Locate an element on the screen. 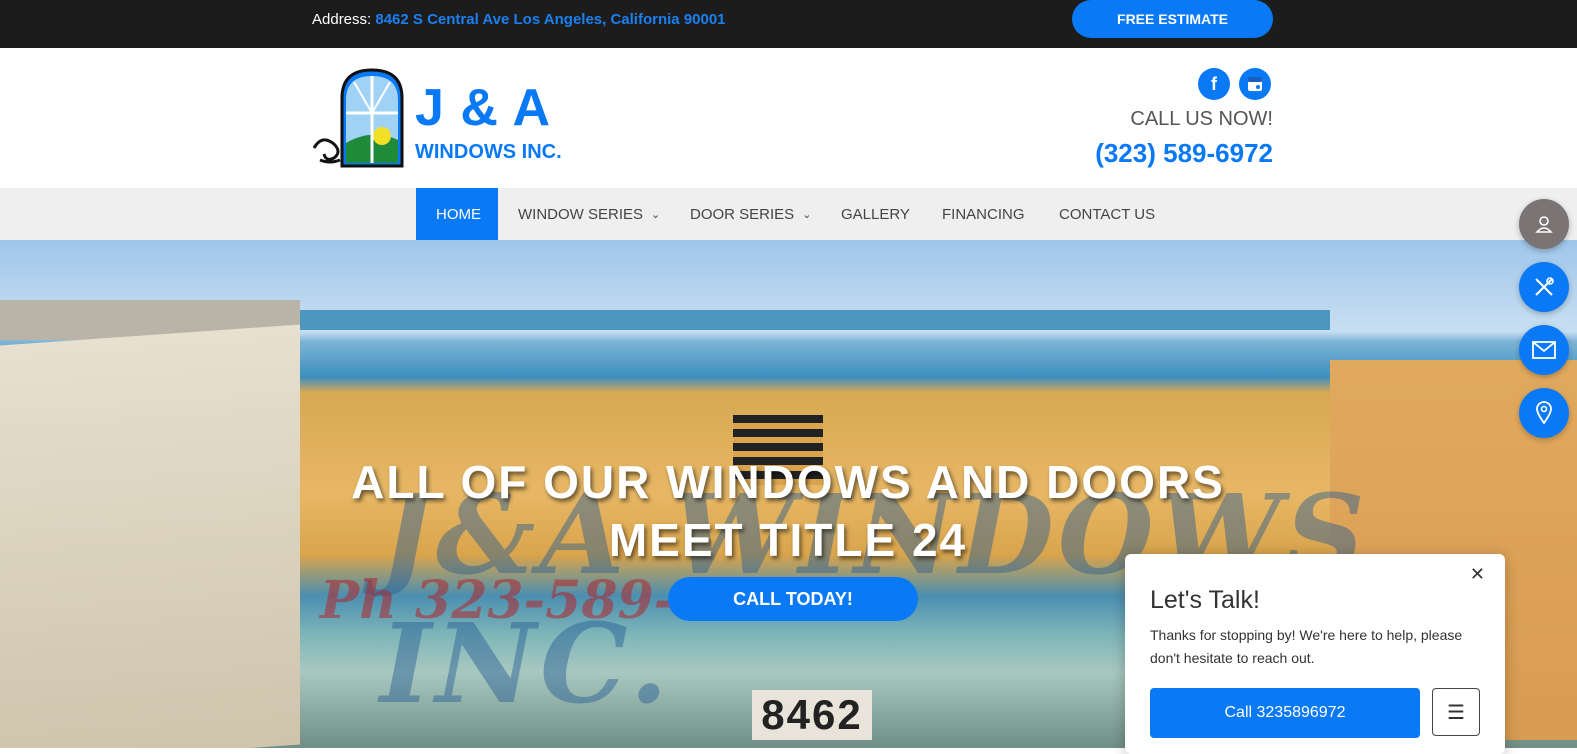 The width and height of the screenshot is (1577, 754). map-pin-icon is located at coordinates (1544, 413).